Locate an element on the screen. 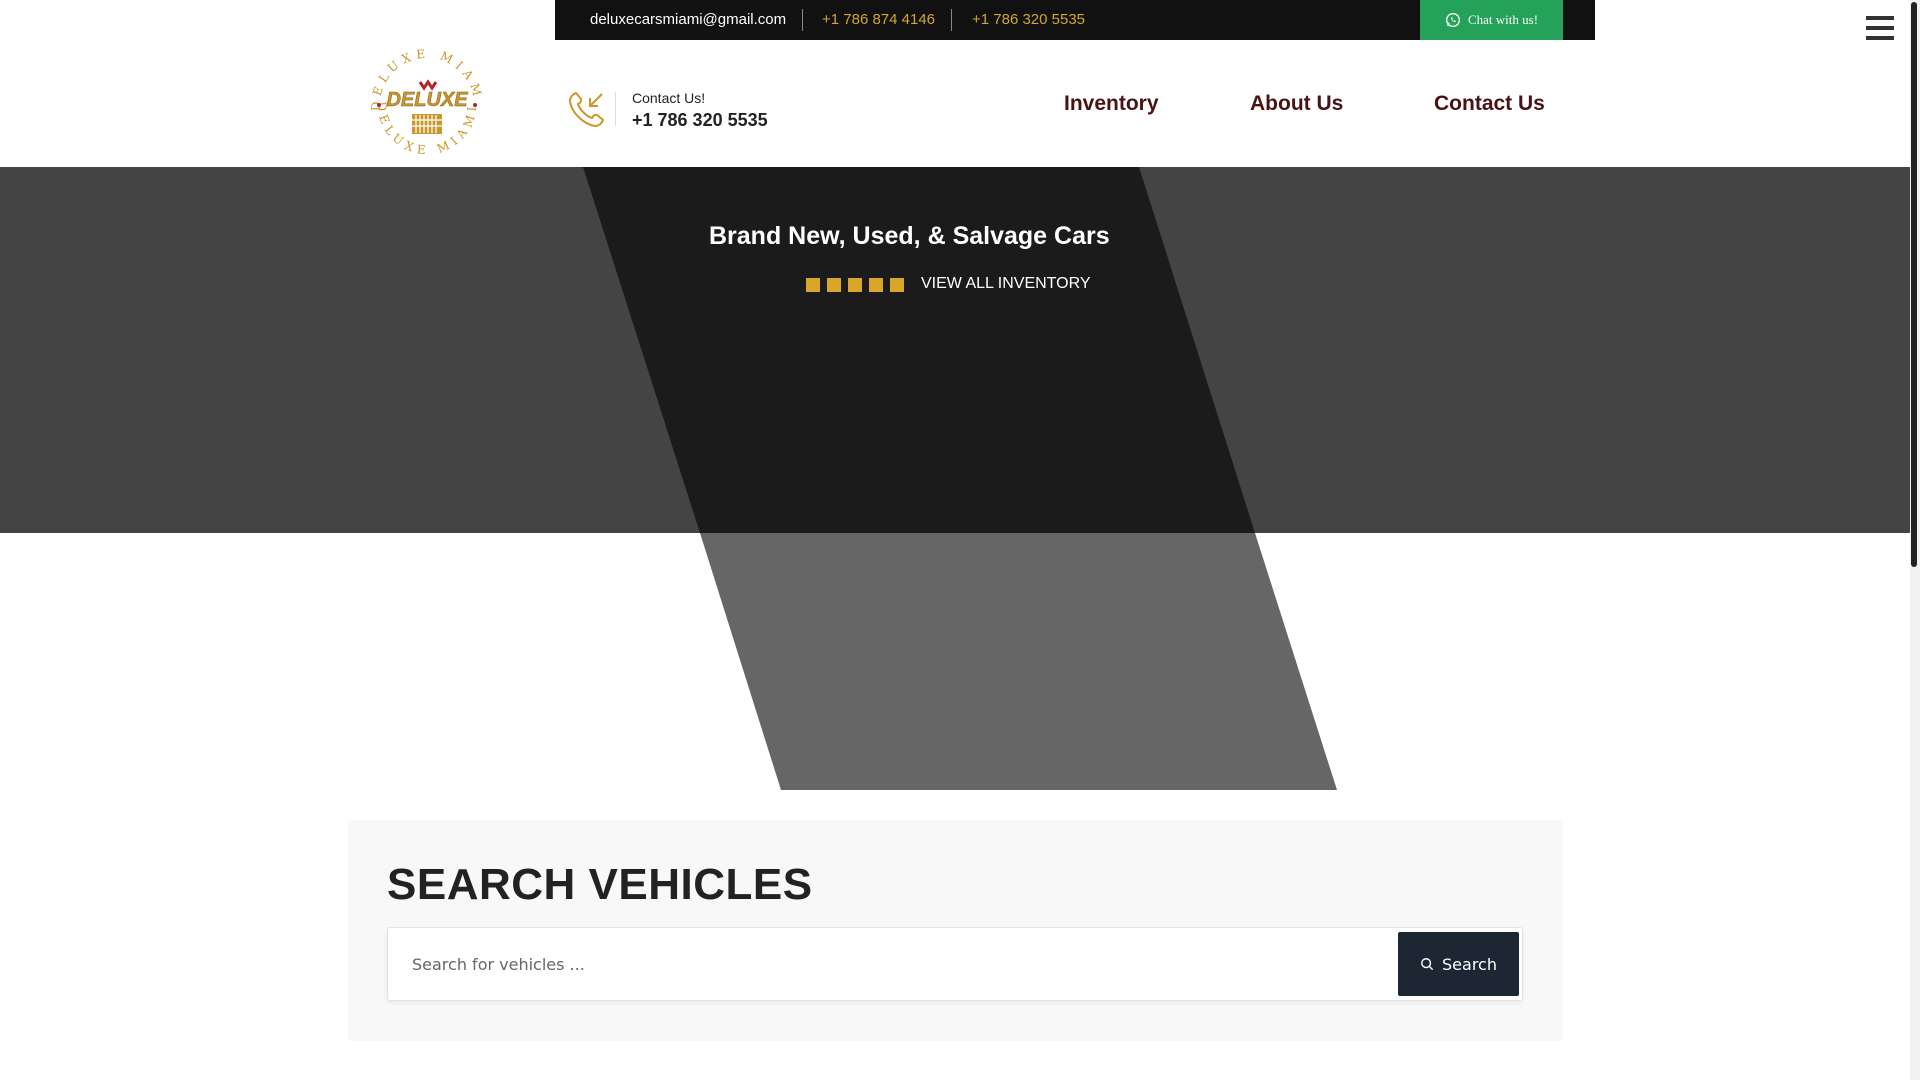 The image size is (1920, 1080). search-box: Search is located at coordinates (955, 964).